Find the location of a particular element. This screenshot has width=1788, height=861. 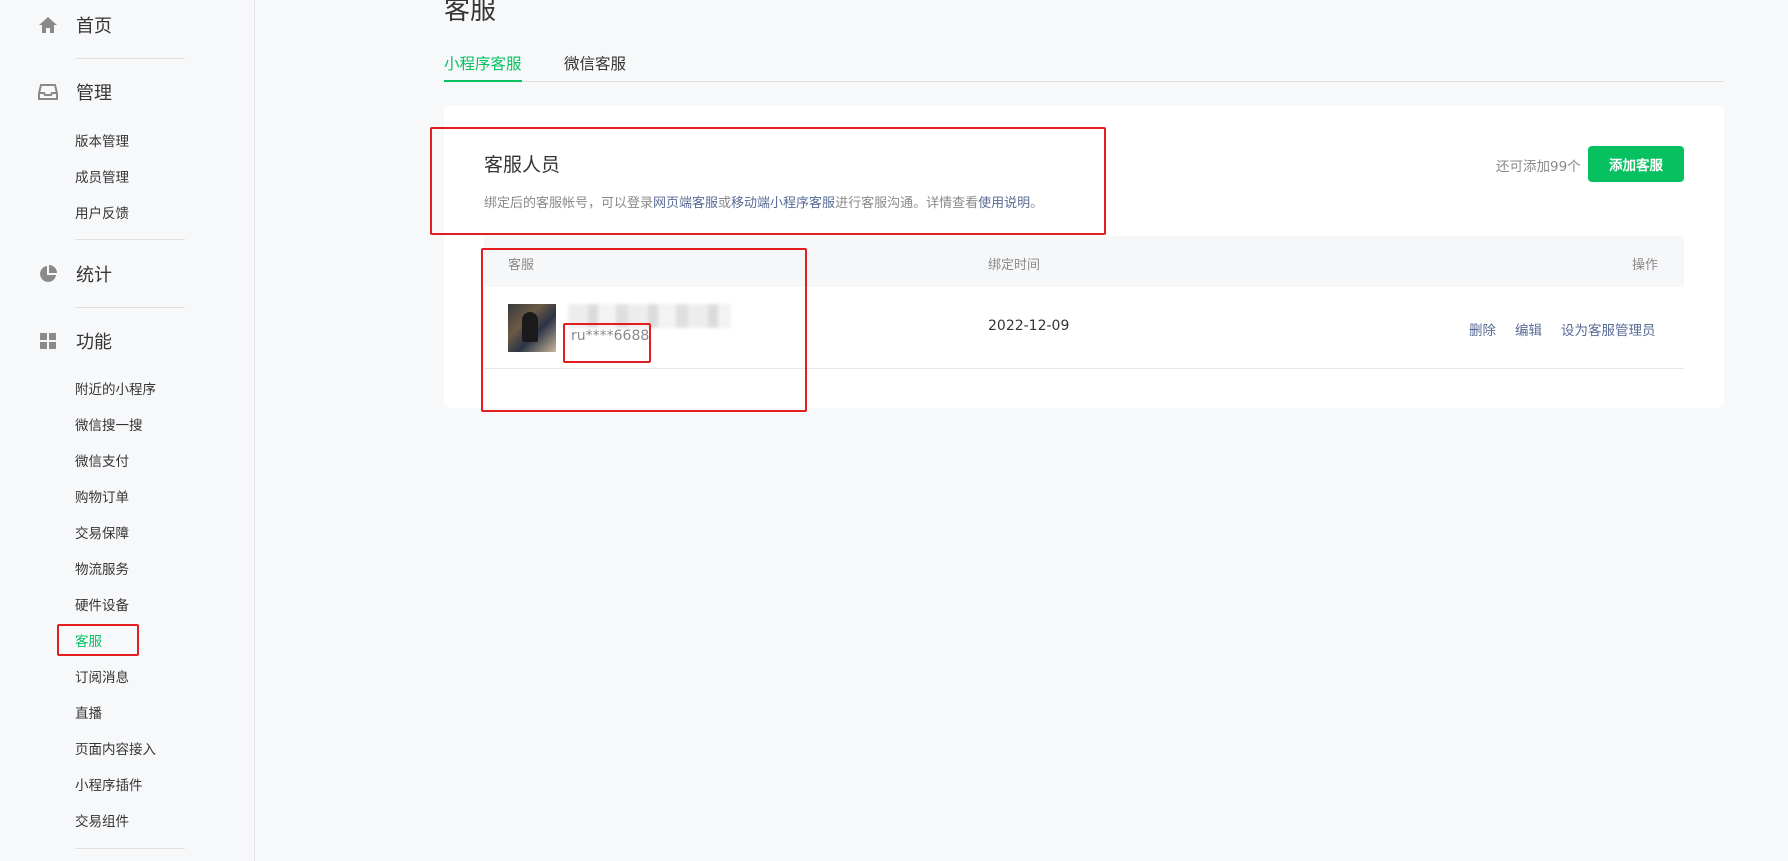

nav-home-label: 首页 is located at coordinates (94, 26).